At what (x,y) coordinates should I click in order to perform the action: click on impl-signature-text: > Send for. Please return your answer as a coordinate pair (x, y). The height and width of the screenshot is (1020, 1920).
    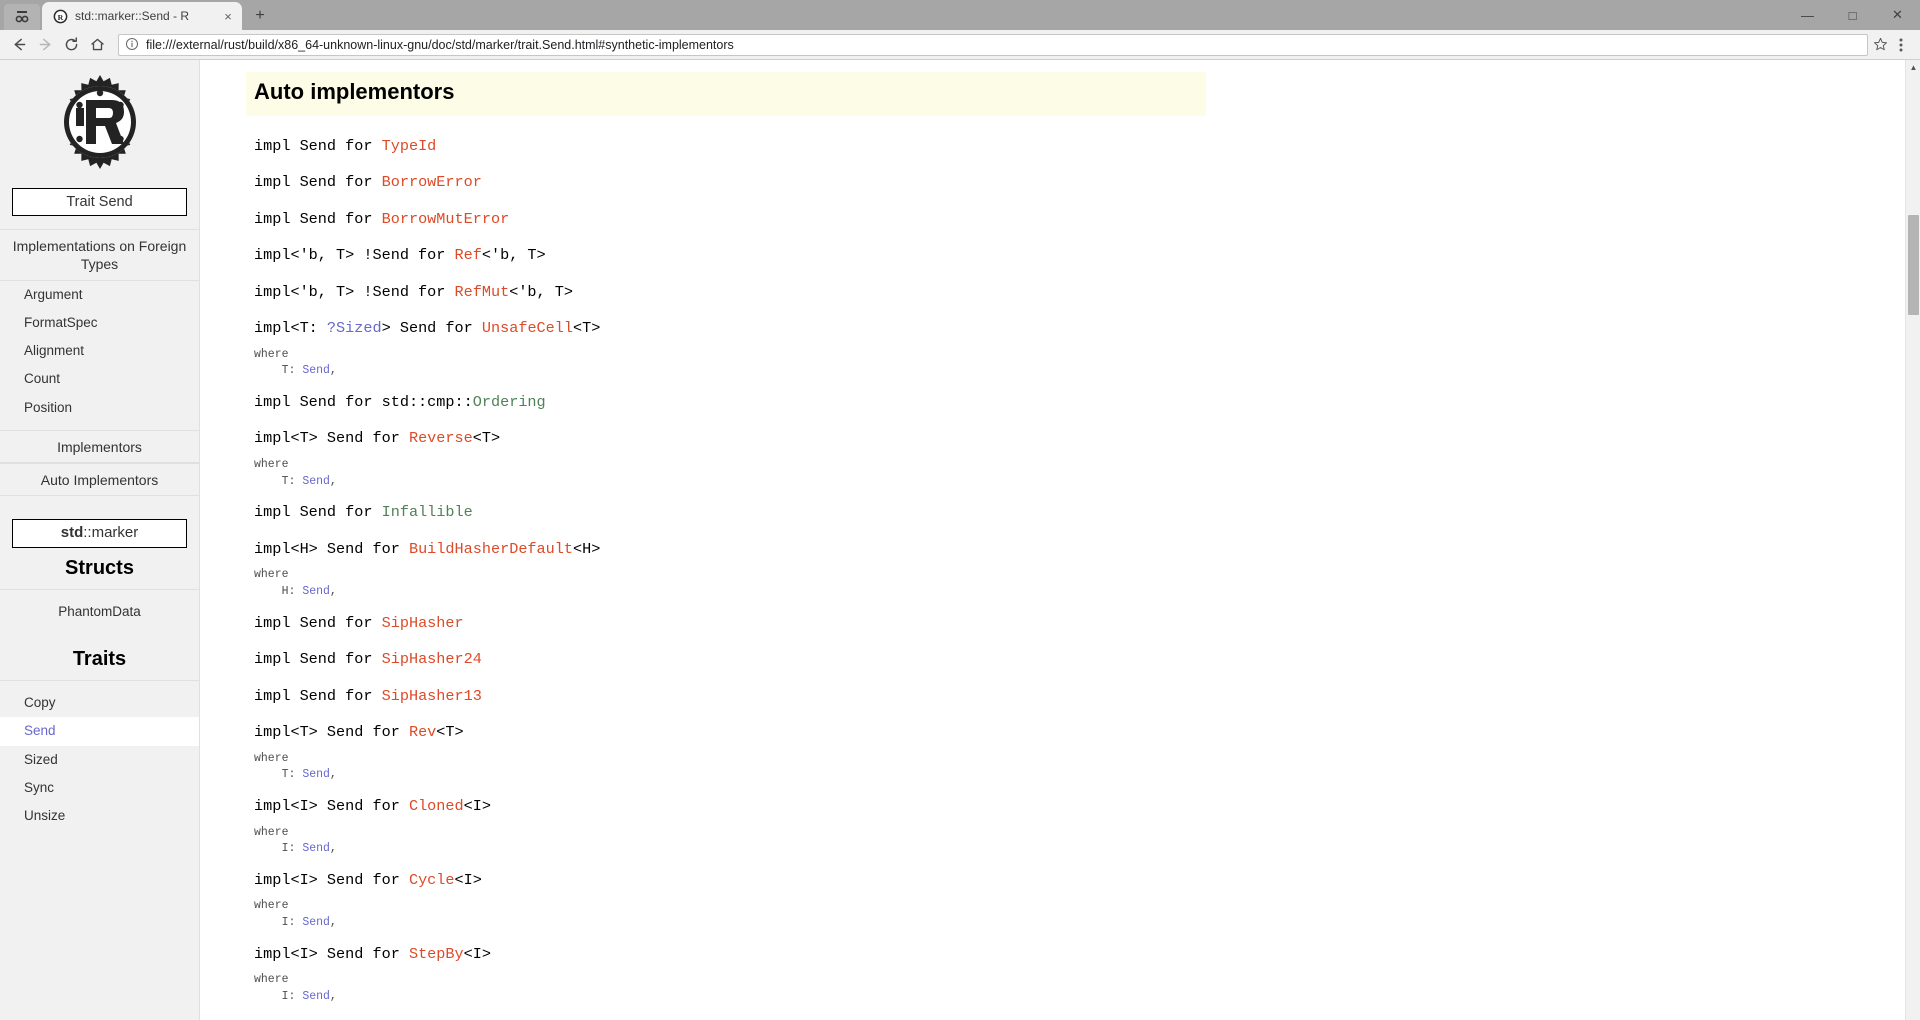
    Looking at the image, I should click on (431, 328).